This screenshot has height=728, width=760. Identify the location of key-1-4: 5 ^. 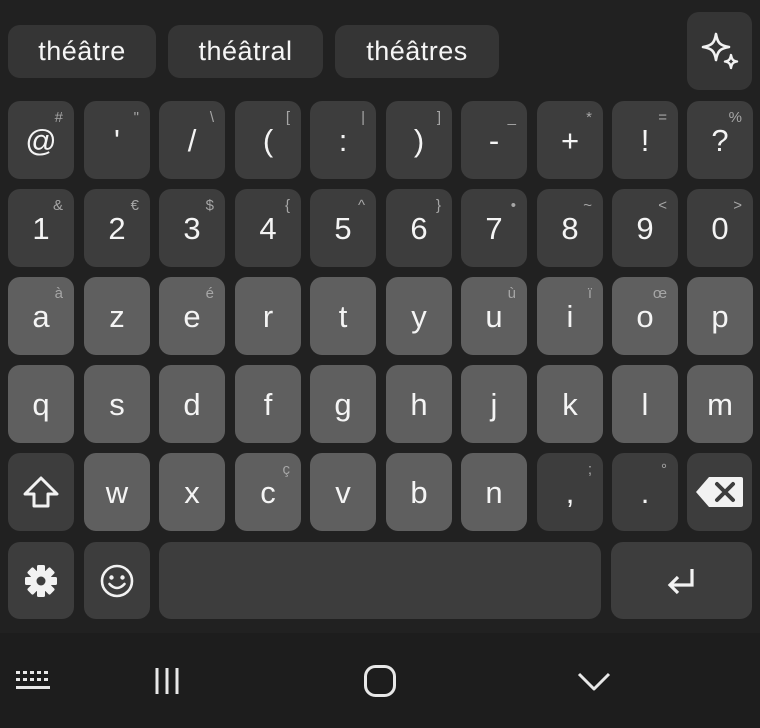
(343, 228).